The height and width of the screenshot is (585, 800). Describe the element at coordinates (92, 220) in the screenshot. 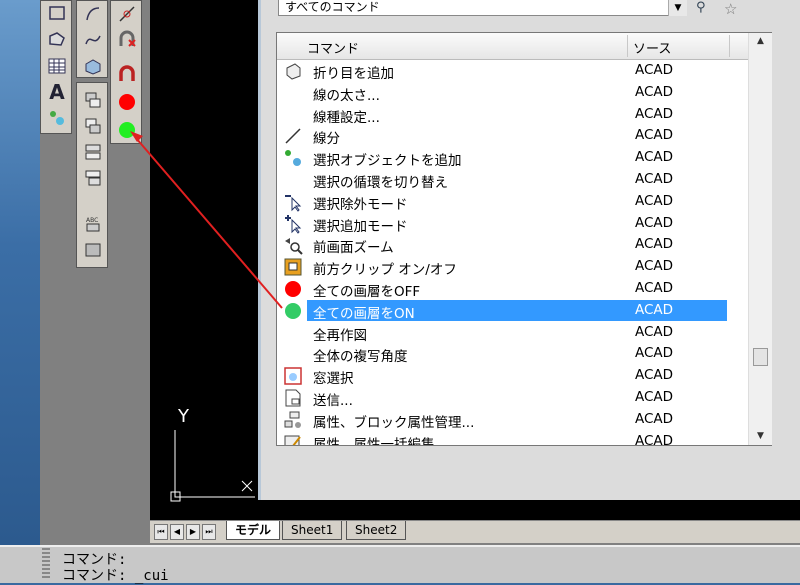

I see `svg-text: ABC` at that location.